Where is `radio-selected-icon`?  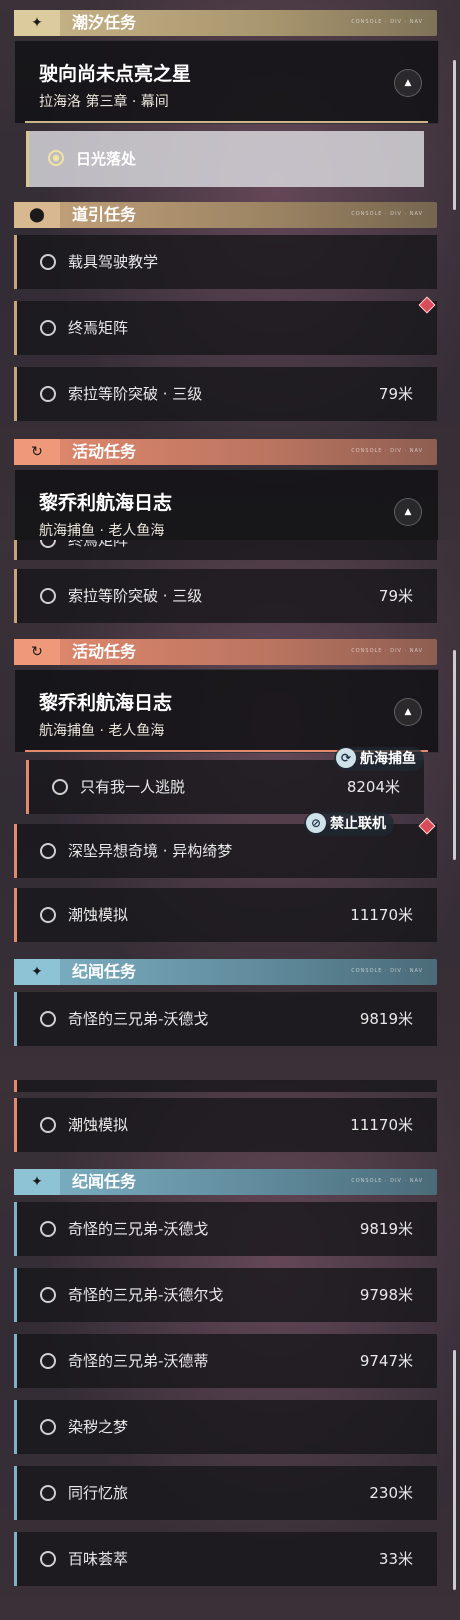
radio-selected-icon is located at coordinates (56, 158).